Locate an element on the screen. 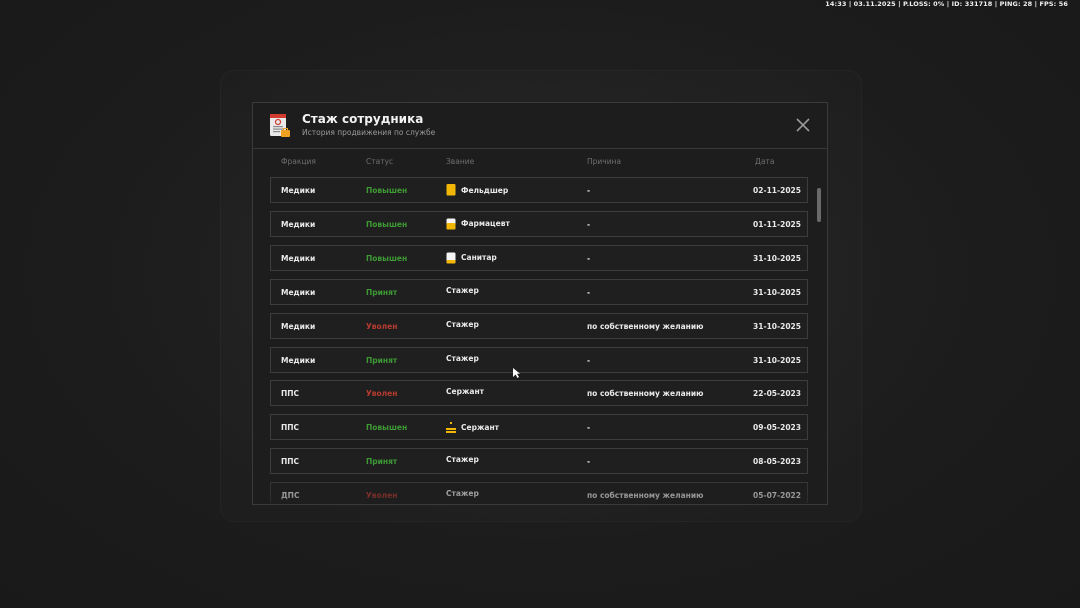 The image size is (1080, 608). col-faction: Фракция is located at coordinates (298, 161).